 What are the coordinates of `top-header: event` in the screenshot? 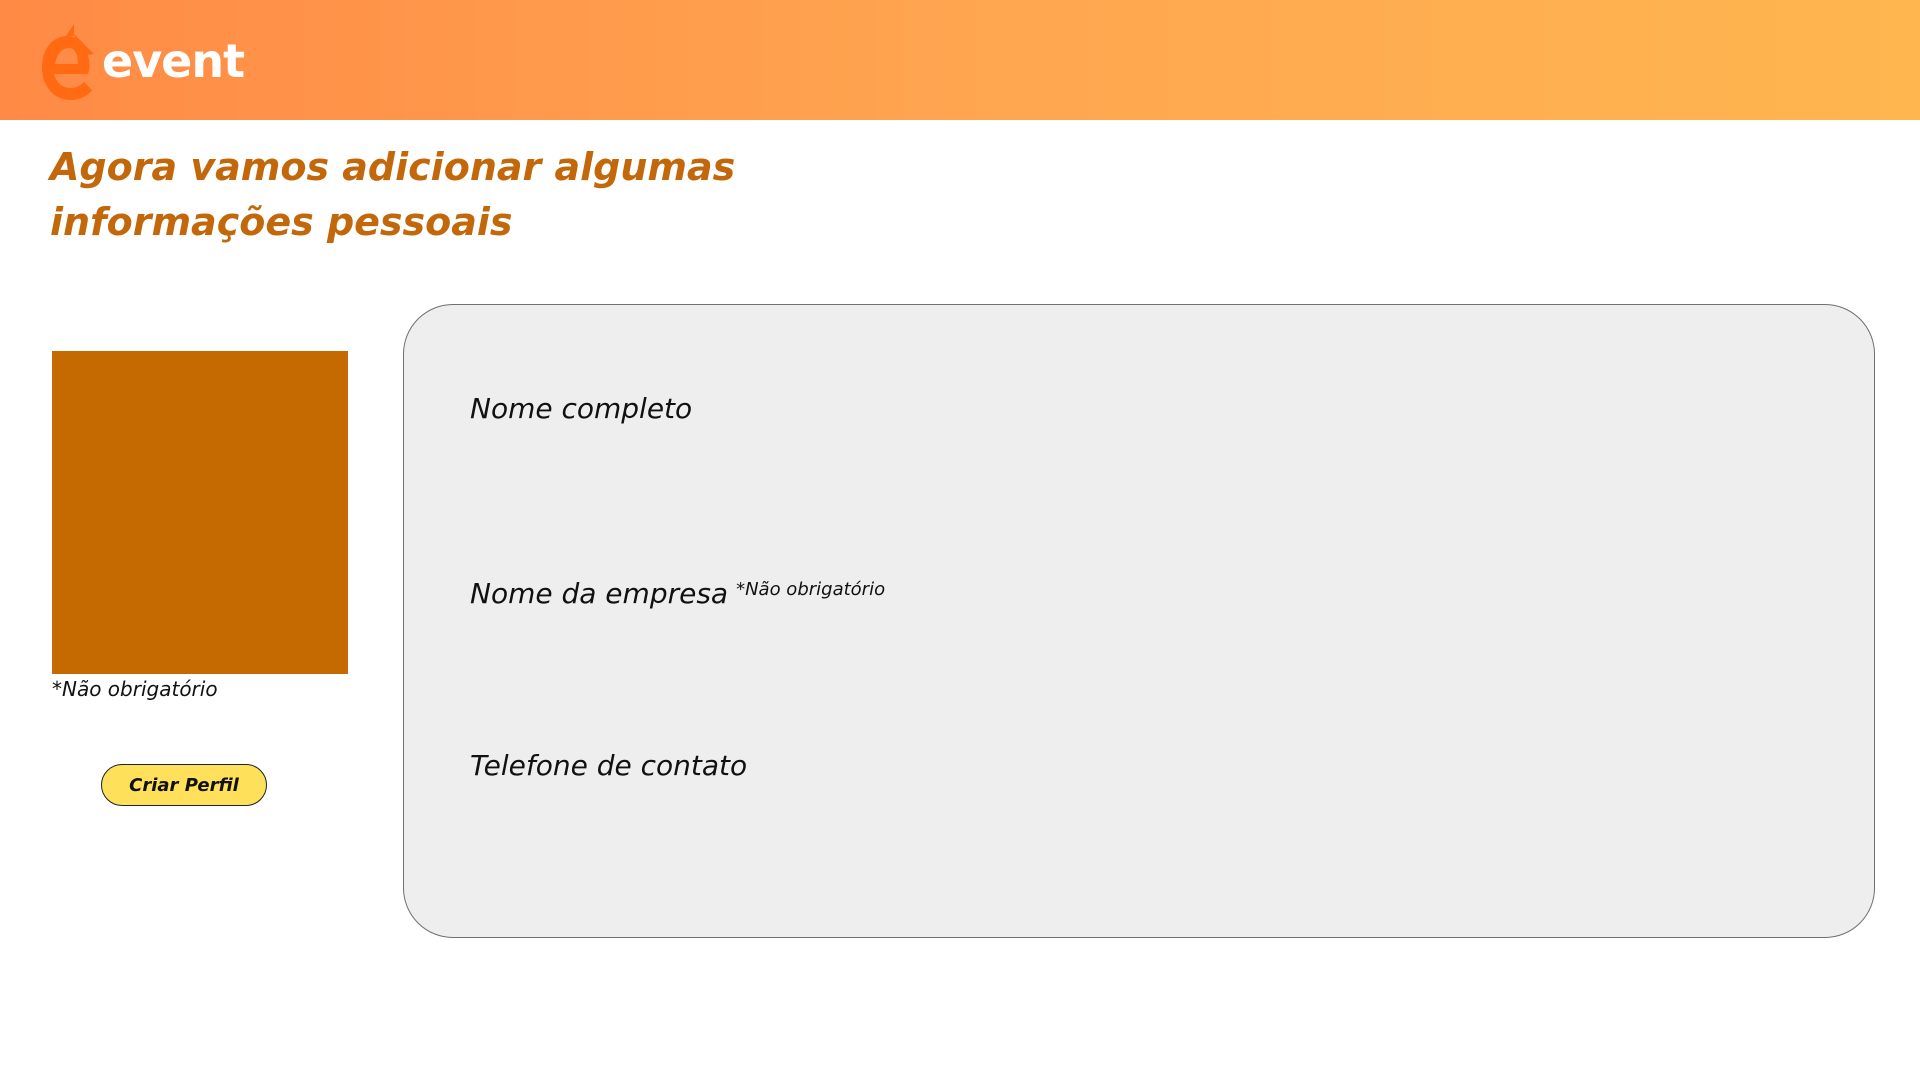 It's located at (960, 60).